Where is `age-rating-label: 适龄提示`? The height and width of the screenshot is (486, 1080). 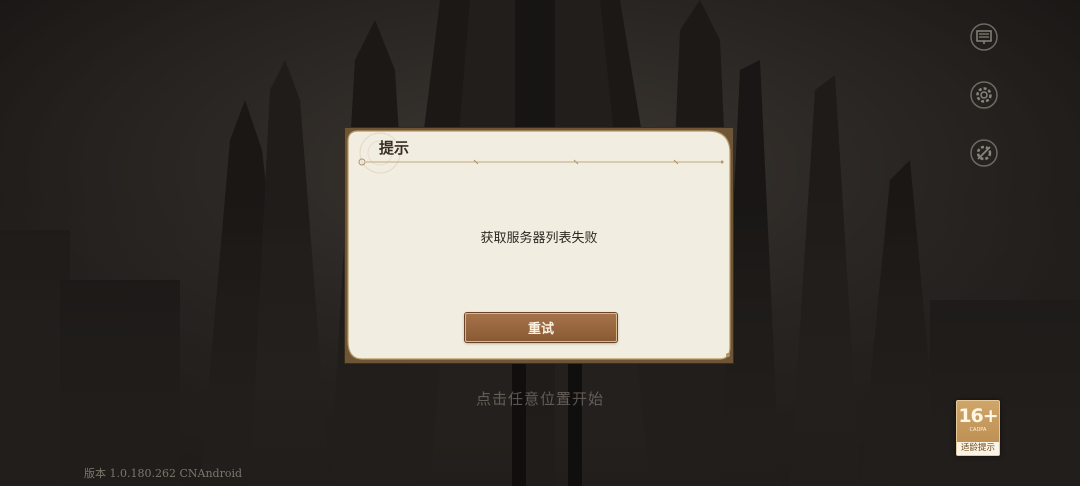
age-rating-label: 适龄提示 is located at coordinates (978, 448).